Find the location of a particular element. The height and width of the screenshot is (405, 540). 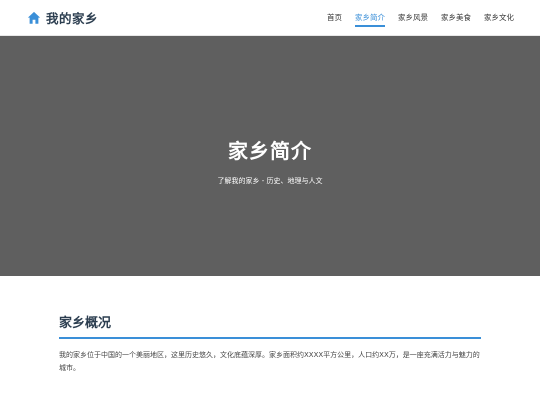

section-divider is located at coordinates (270, 338).